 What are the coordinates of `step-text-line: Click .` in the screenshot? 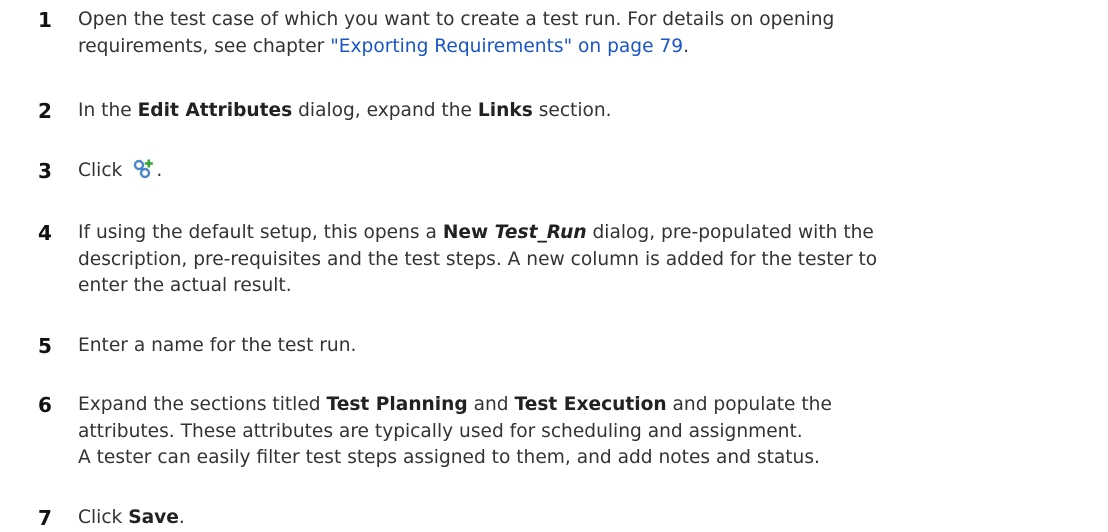 It's located at (593, 171).